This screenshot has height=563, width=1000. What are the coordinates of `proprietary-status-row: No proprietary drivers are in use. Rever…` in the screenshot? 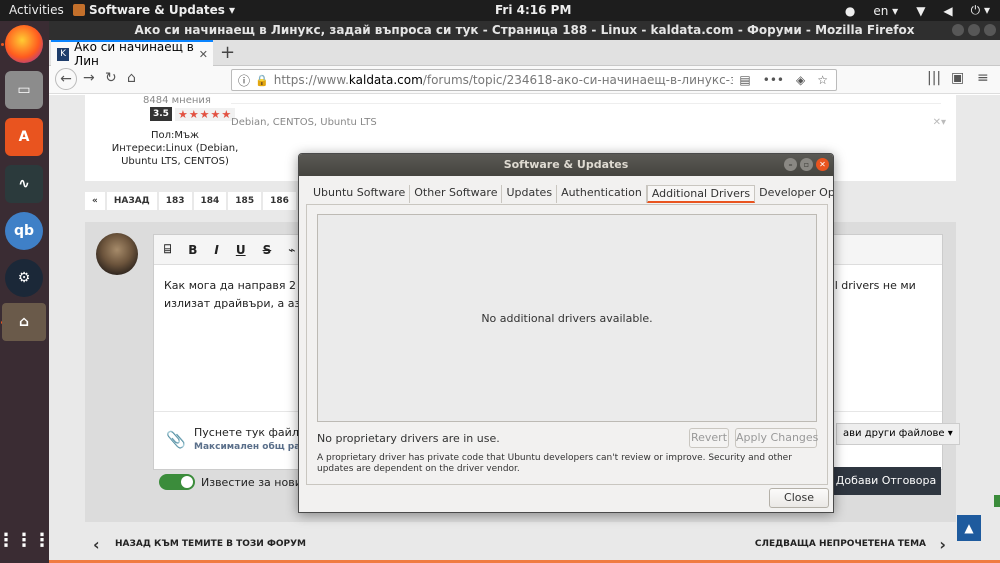 It's located at (567, 438).